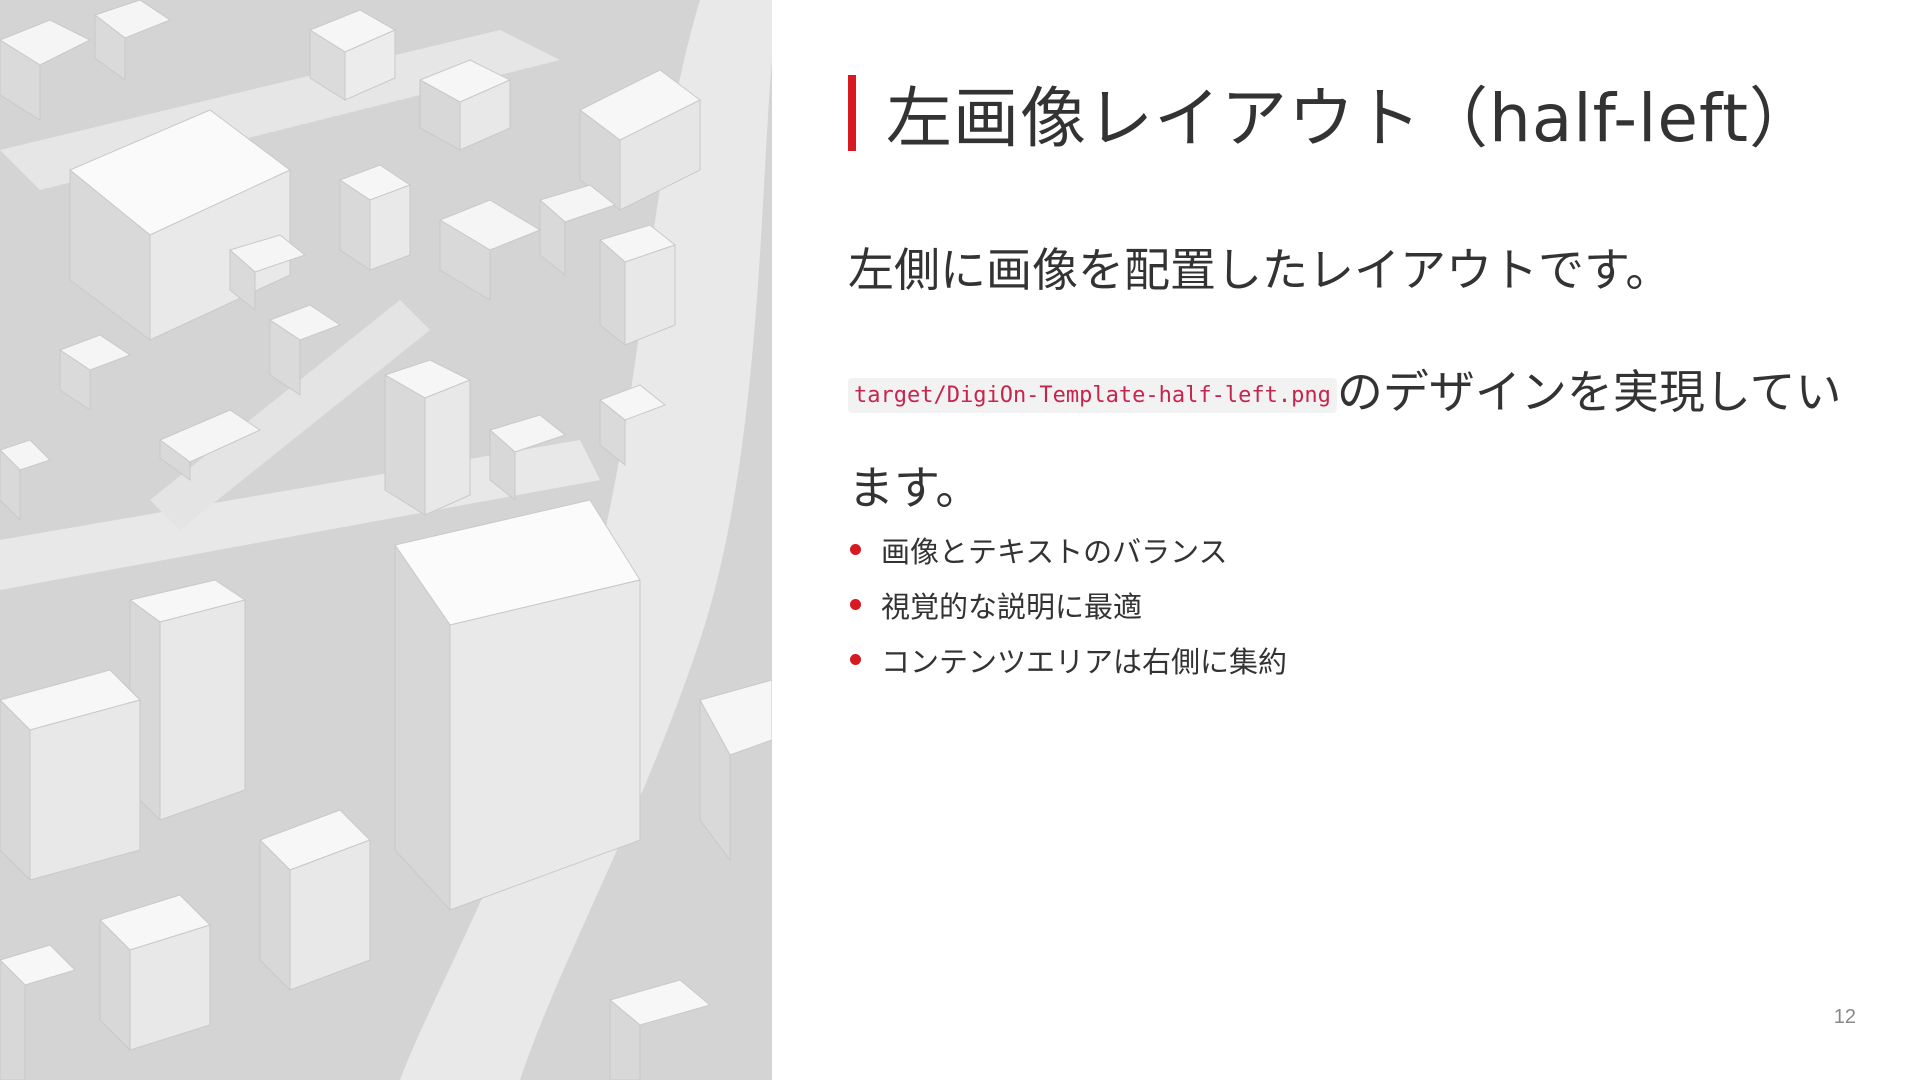  I want to click on lead-text: 左側に画像を配置したレイアウトです。, so click(1260, 270).